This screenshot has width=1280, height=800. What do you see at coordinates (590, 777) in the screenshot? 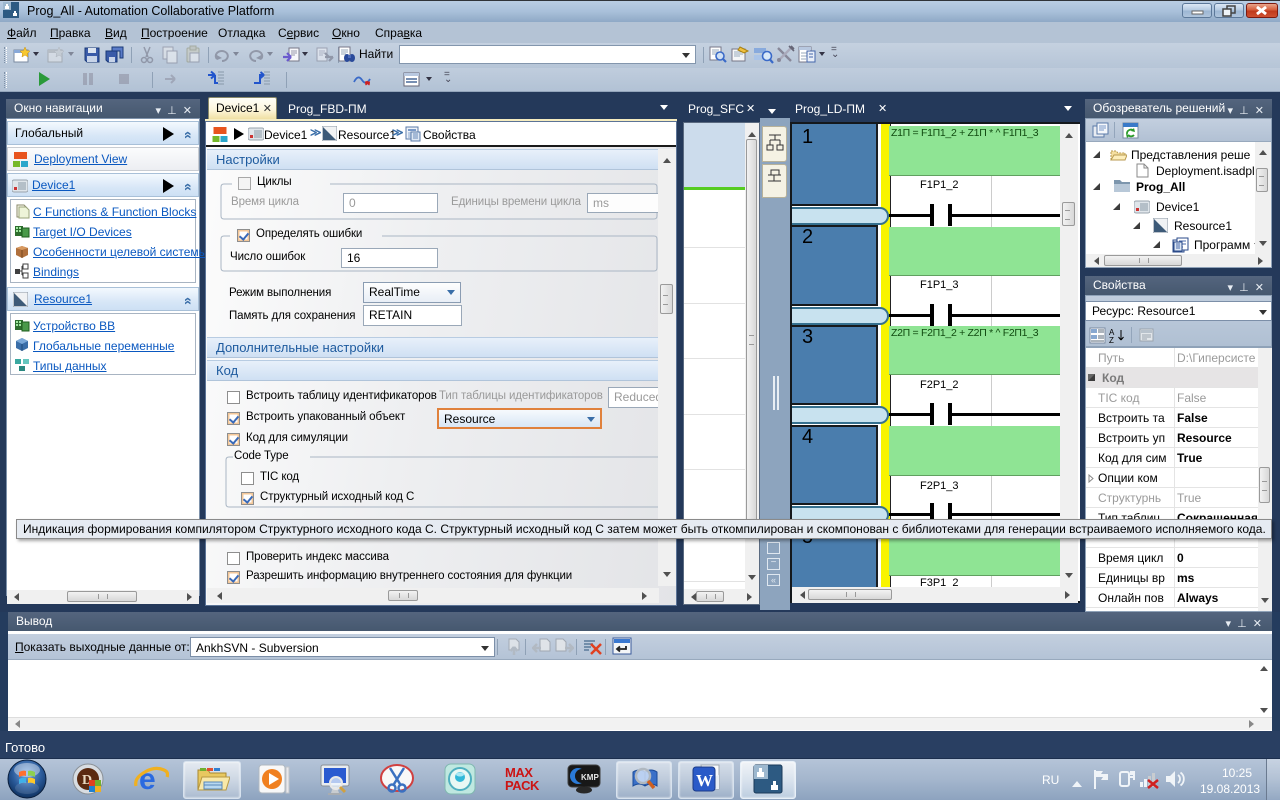
I see `svg-text: KMP` at bounding box center [590, 777].